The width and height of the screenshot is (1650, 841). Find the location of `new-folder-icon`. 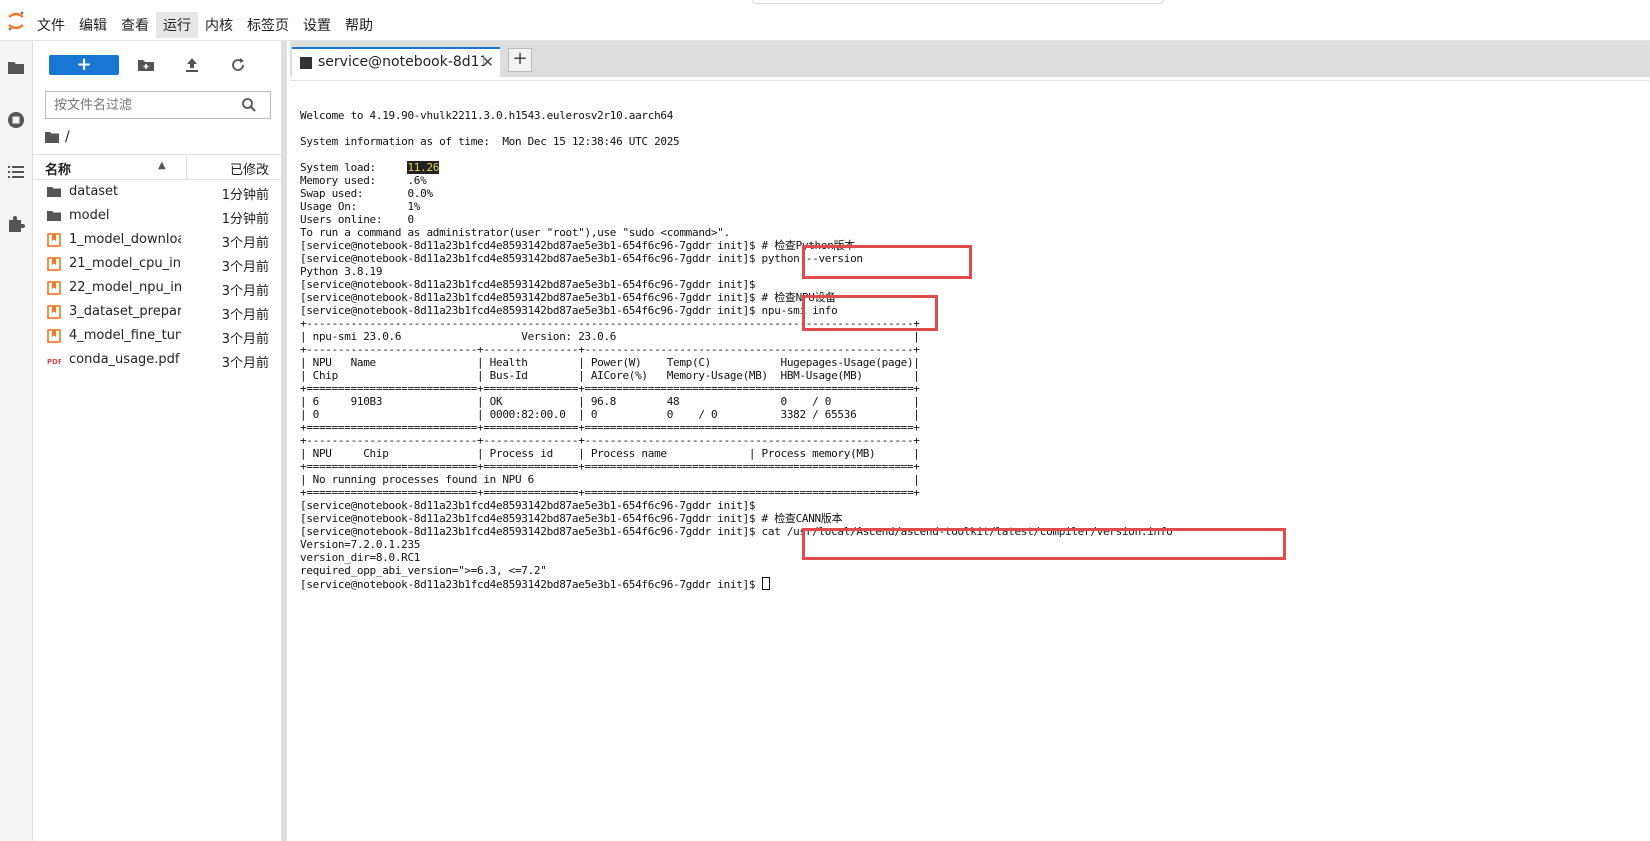

new-folder-icon is located at coordinates (146, 65).